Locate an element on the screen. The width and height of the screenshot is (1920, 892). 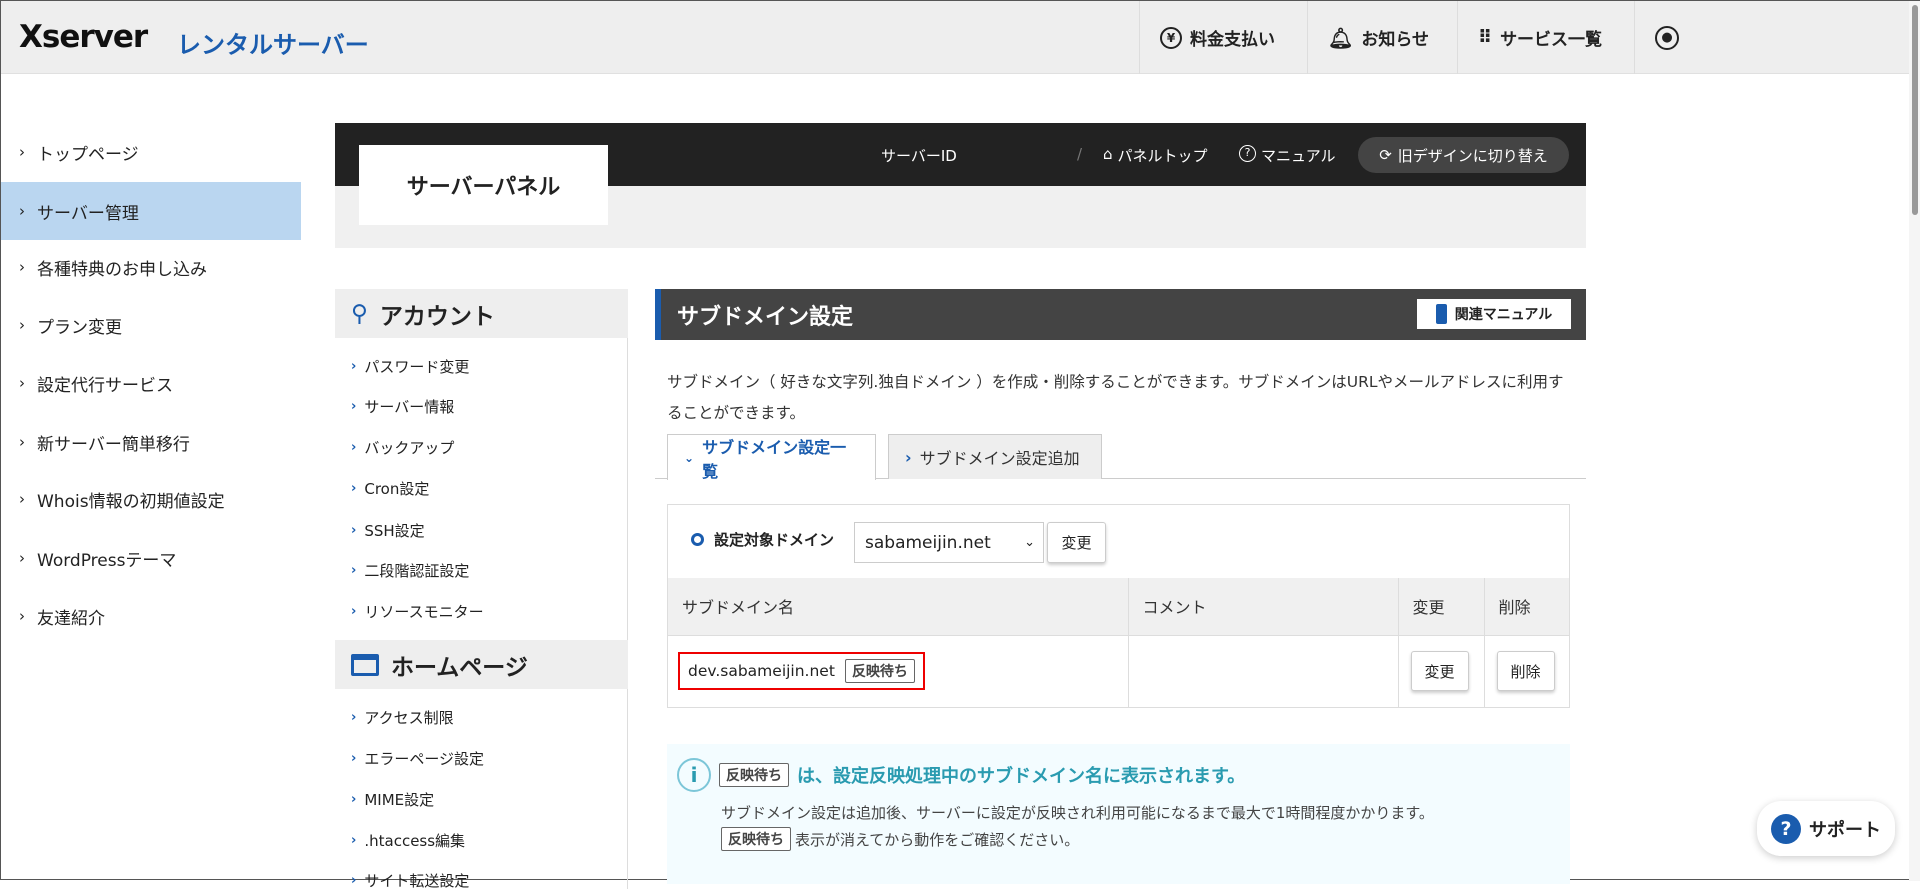
sidebar-item-label: Whois情報の初期値設定 is located at coordinates (131, 501).